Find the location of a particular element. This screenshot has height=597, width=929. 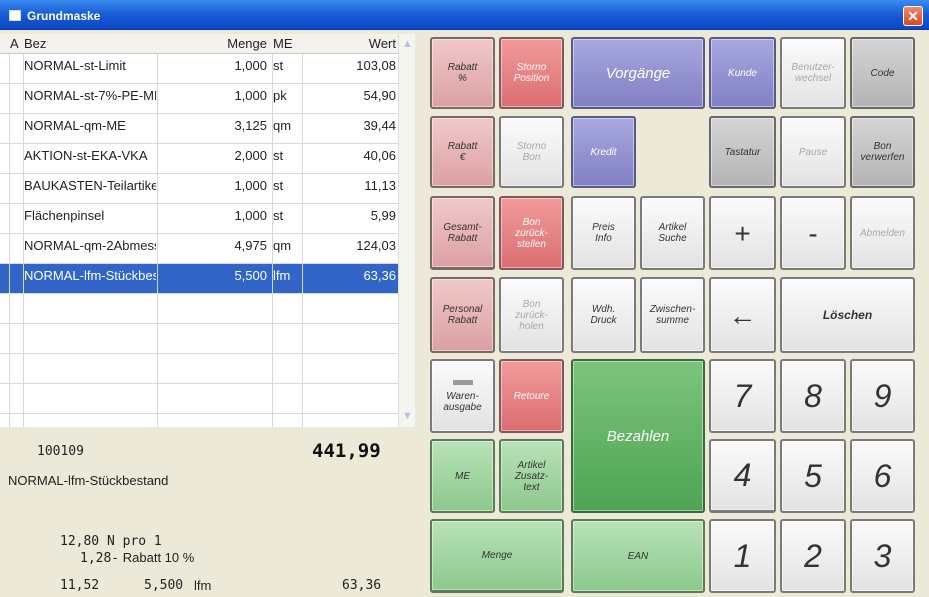

vorgaenge-button: Vorgänge is located at coordinates (638, 73).